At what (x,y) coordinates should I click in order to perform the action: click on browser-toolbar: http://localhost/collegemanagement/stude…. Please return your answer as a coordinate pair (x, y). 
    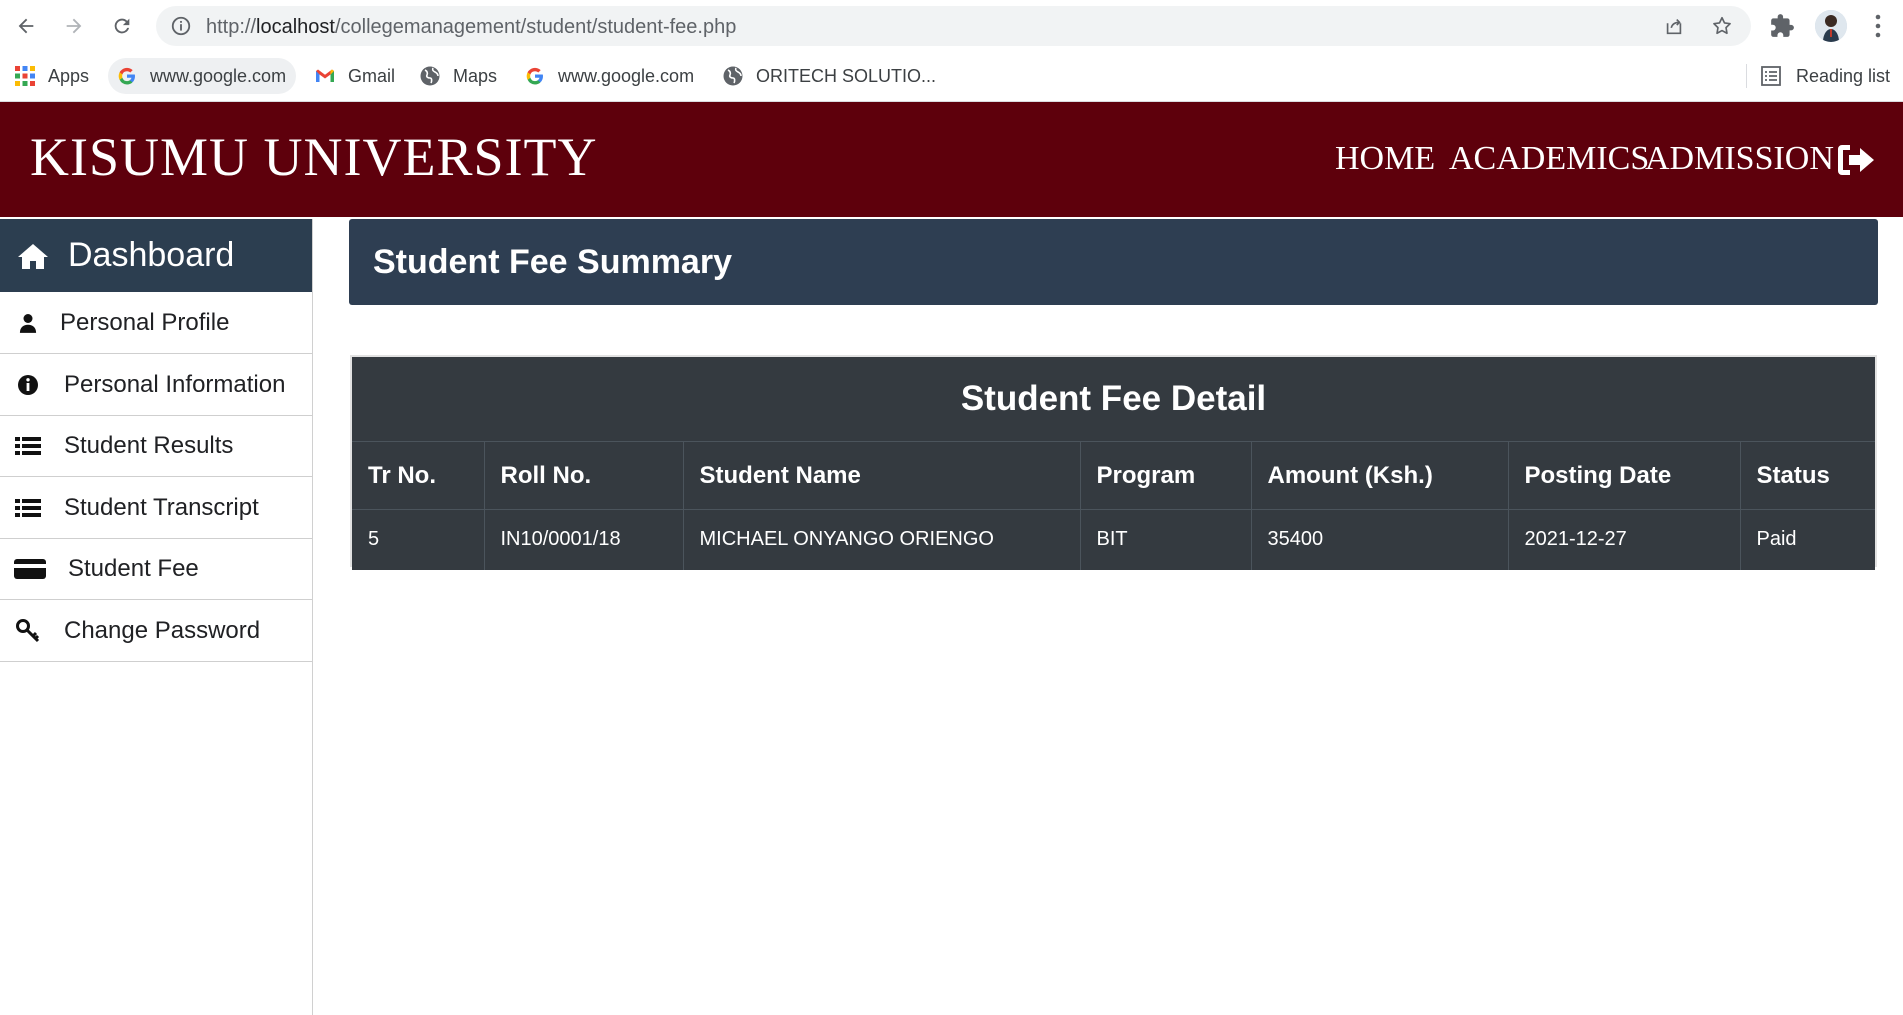
    Looking at the image, I should click on (951, 26).